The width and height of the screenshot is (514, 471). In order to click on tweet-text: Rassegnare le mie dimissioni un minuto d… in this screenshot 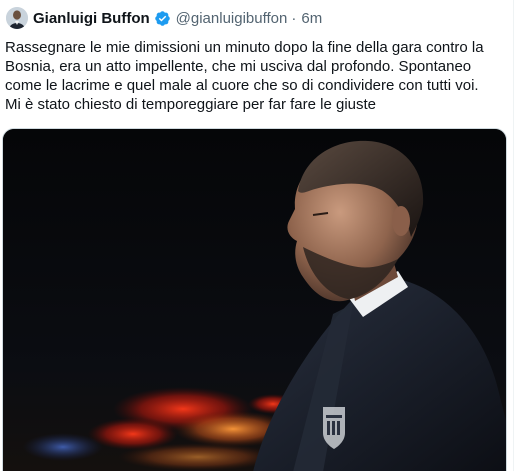, I will do `click(244, 76)`.